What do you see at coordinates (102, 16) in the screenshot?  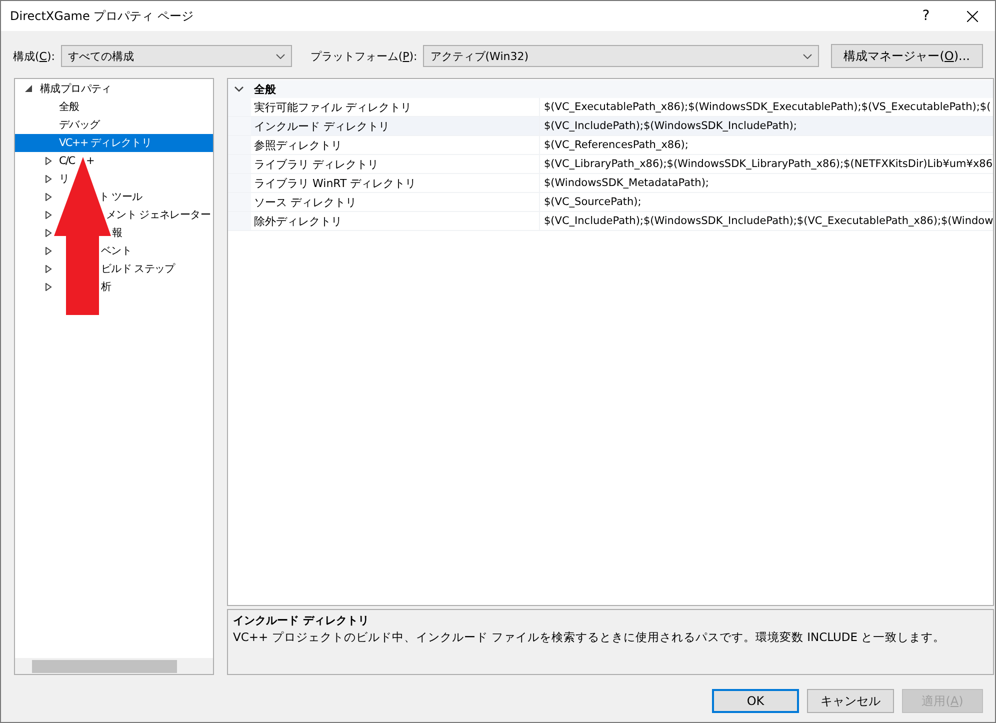 I see `window-title: DirectXGame プロパティ ページ` at bounding box center [102, 16].